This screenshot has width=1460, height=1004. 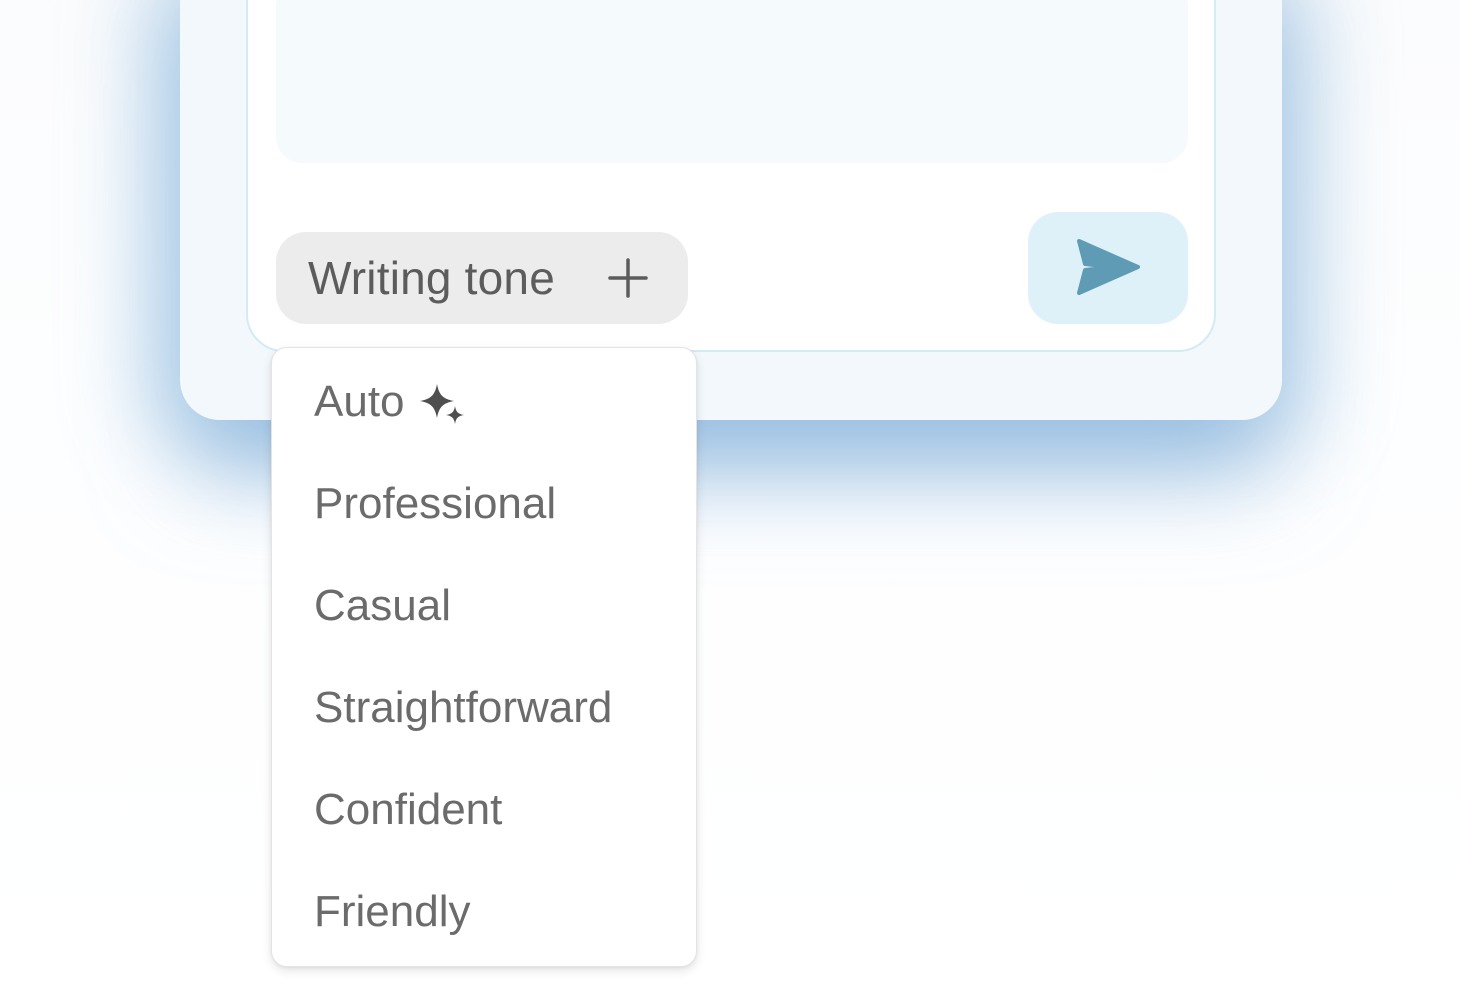 I want to click on sparkle-icon, so click(x=441, y=404).